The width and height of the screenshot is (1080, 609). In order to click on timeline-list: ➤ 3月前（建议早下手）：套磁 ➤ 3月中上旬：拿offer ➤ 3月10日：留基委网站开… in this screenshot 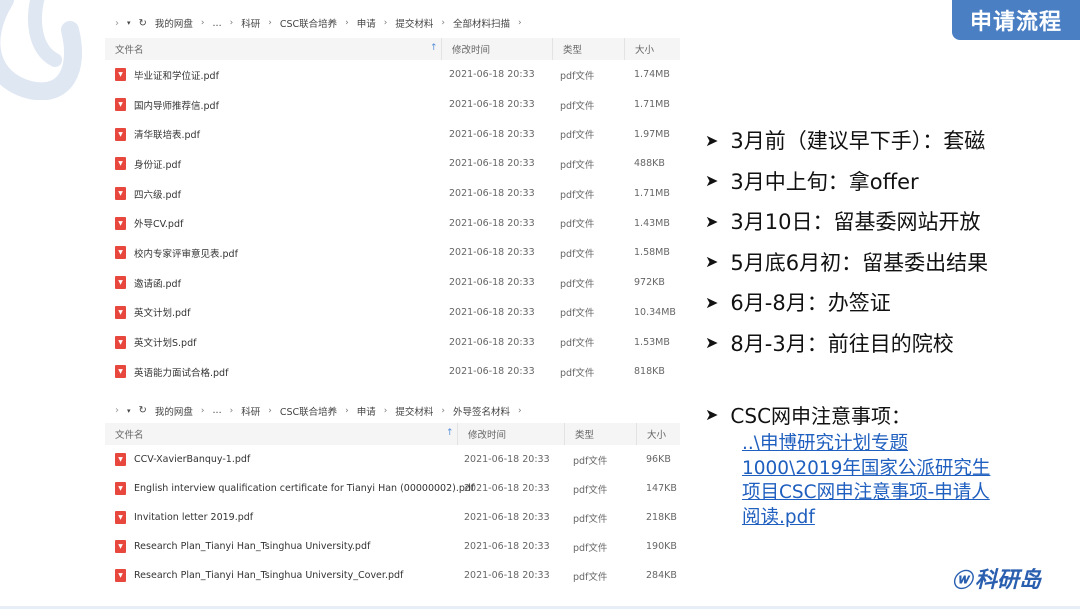, I will do `click(846, 241)`.